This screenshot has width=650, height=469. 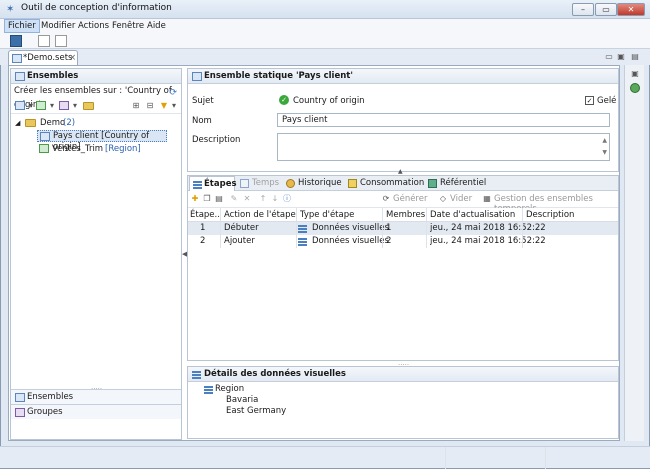 What do you see at coordinates (203, 101) in the screenshot?
I see `subject-label: Sujet` at bounding box center [203, 101].